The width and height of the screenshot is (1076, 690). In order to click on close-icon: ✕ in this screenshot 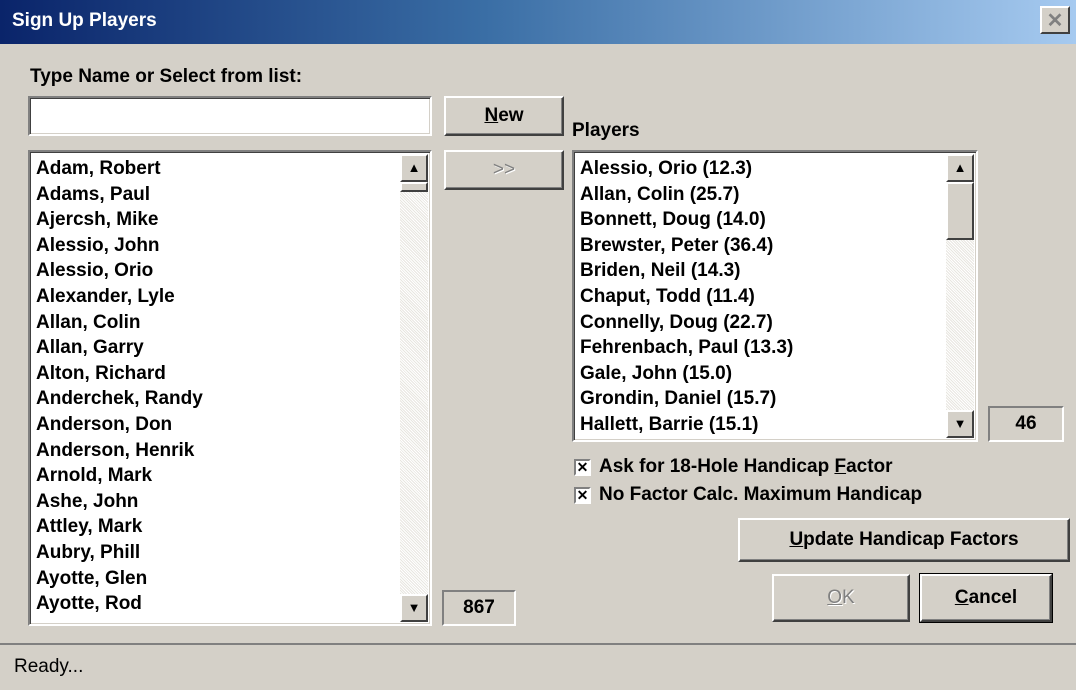, I will do `click(1055, 21)`.